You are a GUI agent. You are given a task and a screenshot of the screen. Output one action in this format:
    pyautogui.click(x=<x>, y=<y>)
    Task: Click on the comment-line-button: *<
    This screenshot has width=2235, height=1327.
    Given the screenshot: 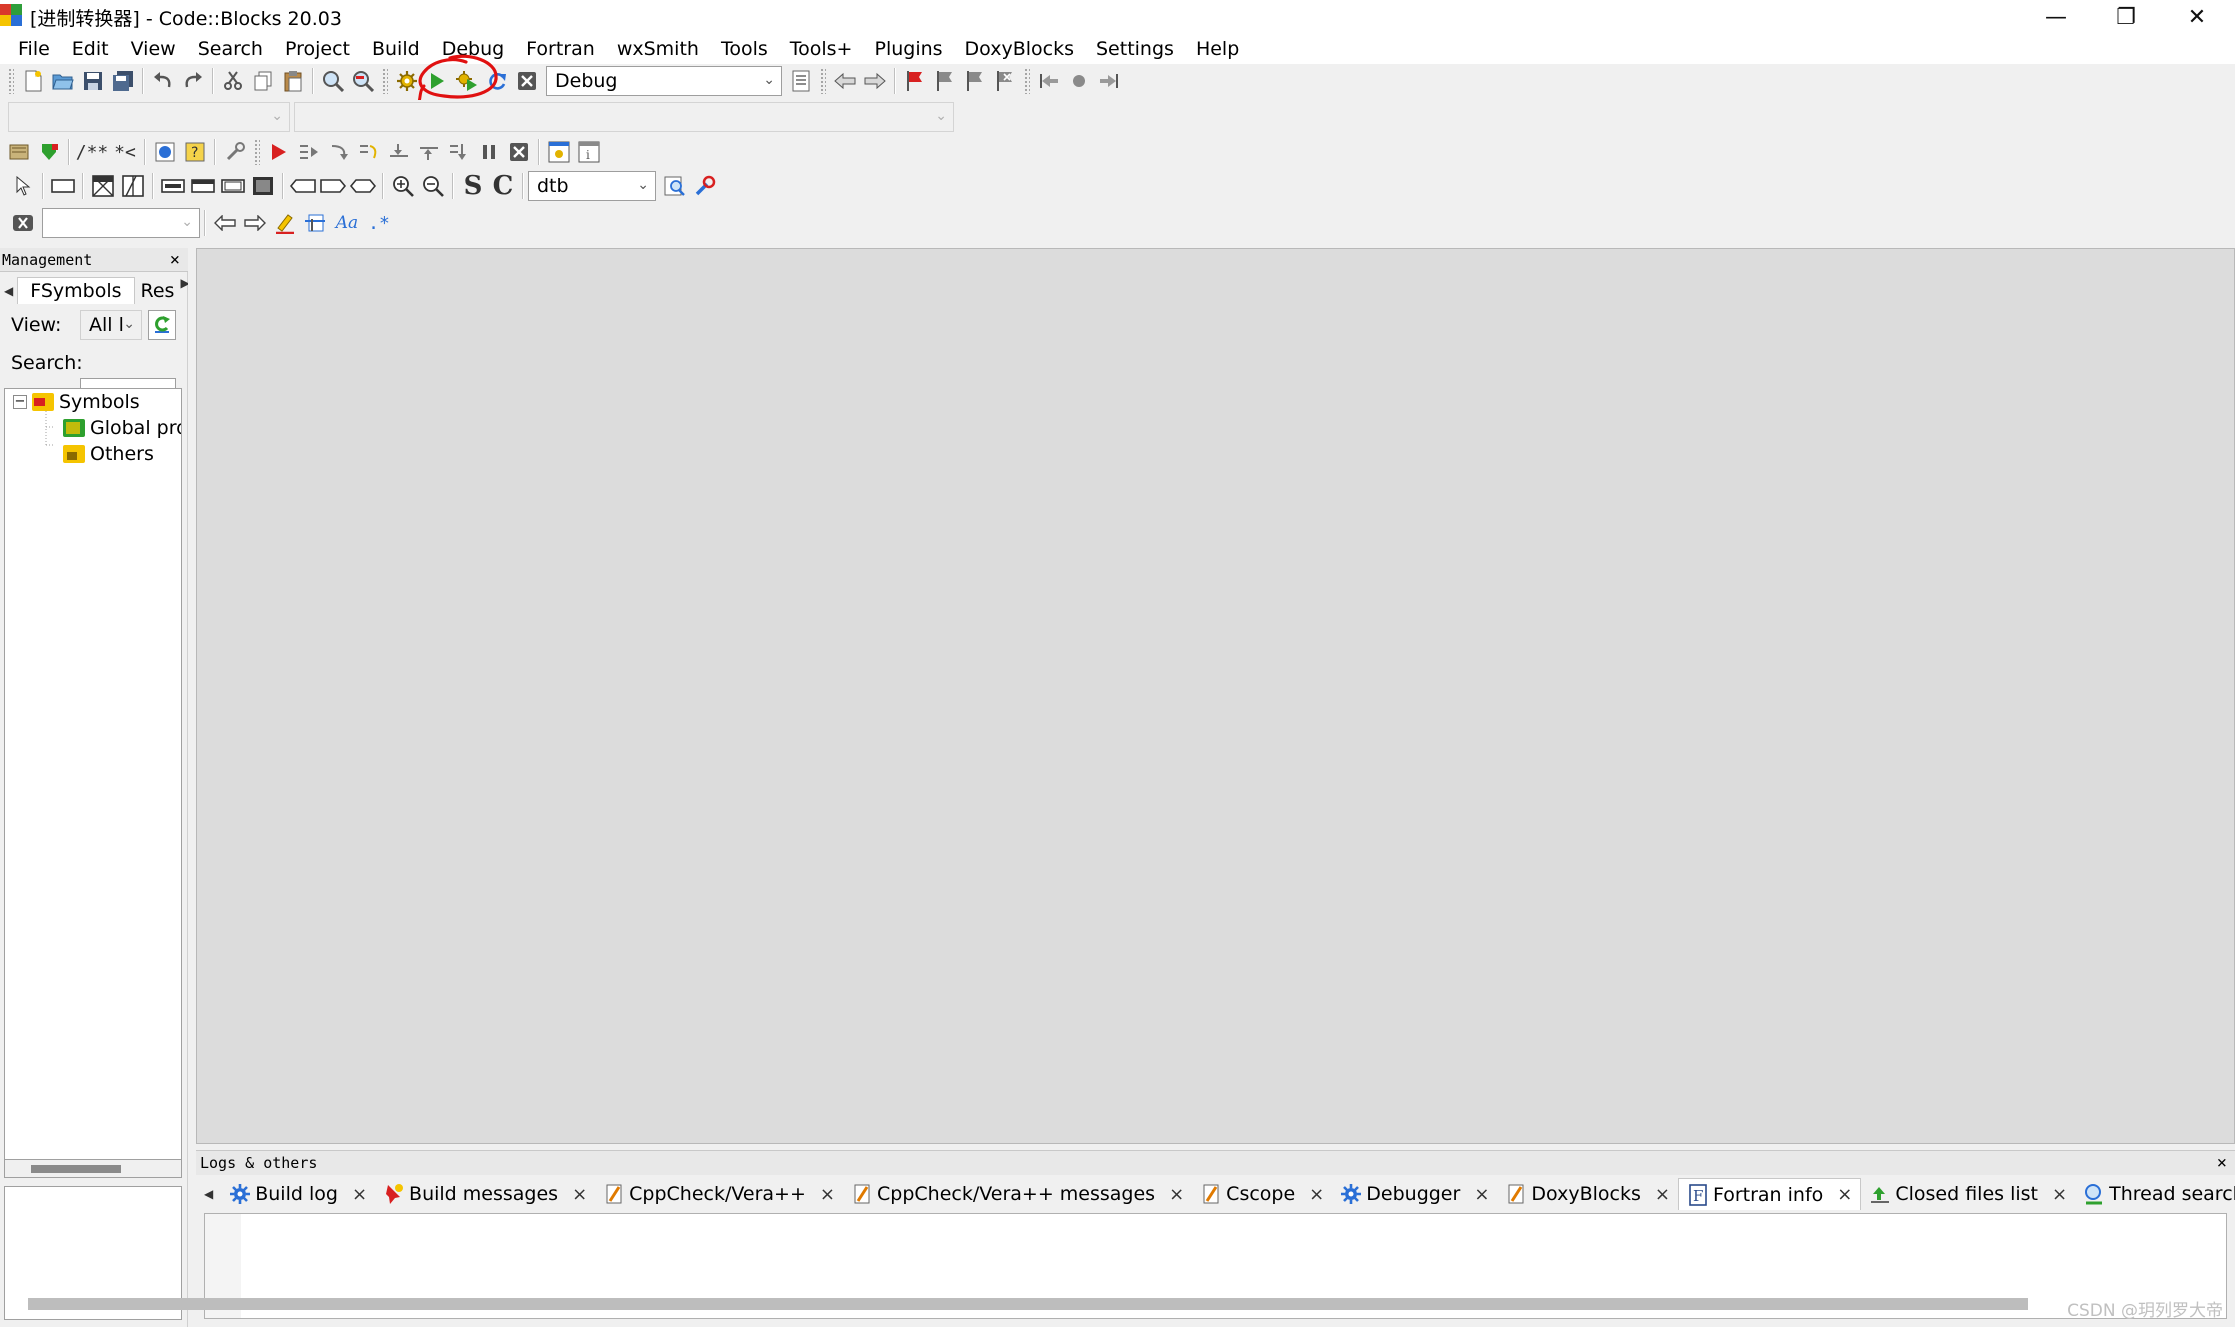 What is the action you would take?
    pyautogui.click(x=125, y=152)
    